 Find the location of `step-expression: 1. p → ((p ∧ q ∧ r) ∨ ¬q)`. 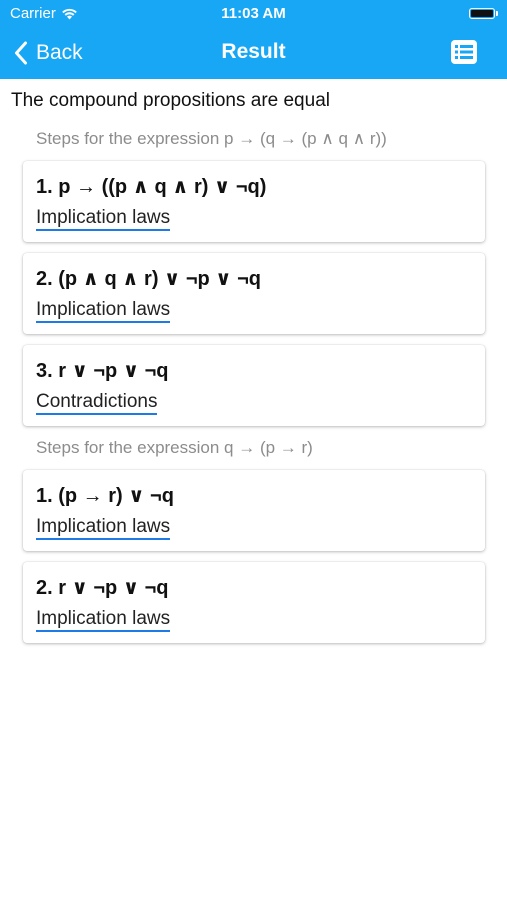

step-expression: 1. p → ((p ∧ q ∧ r) ∨ ¬q) is located at coordinates (151, 187).